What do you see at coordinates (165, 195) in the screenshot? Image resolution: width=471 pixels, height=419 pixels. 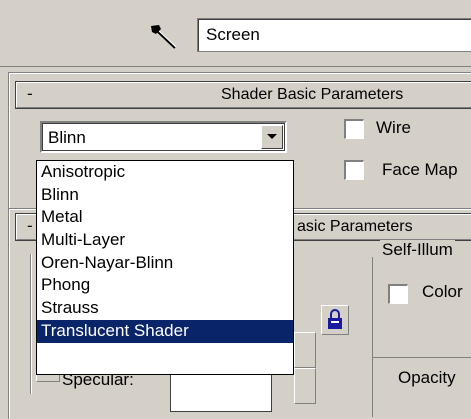 I see `shader-option-blinn: Blinn` at bounding box center [165, 195].